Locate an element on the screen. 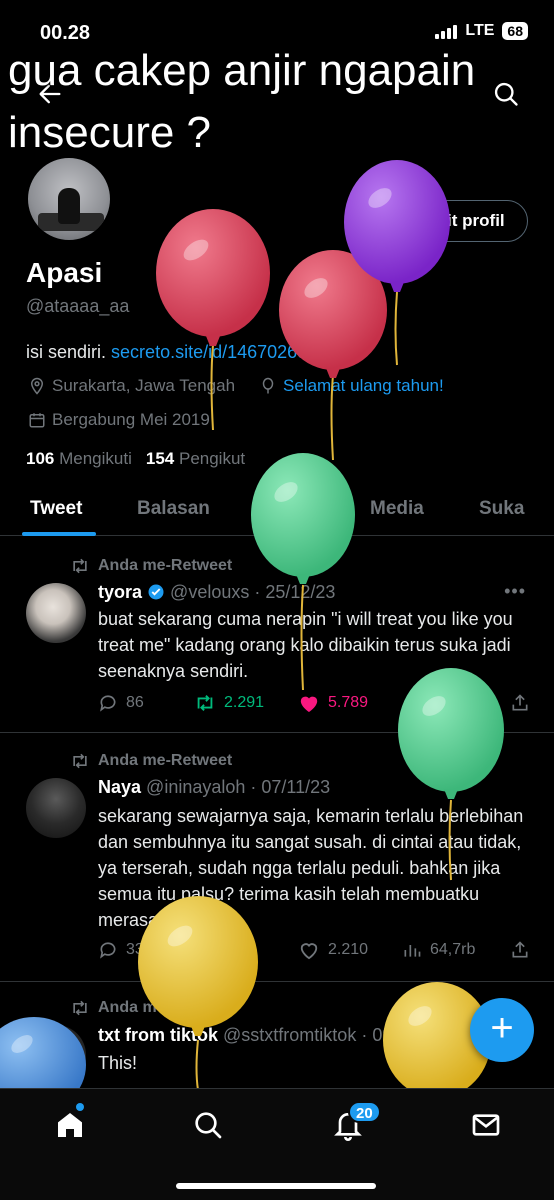 The height and width of the screenshot is (1200, 554). location-icon is located at coordinates (37, 386).